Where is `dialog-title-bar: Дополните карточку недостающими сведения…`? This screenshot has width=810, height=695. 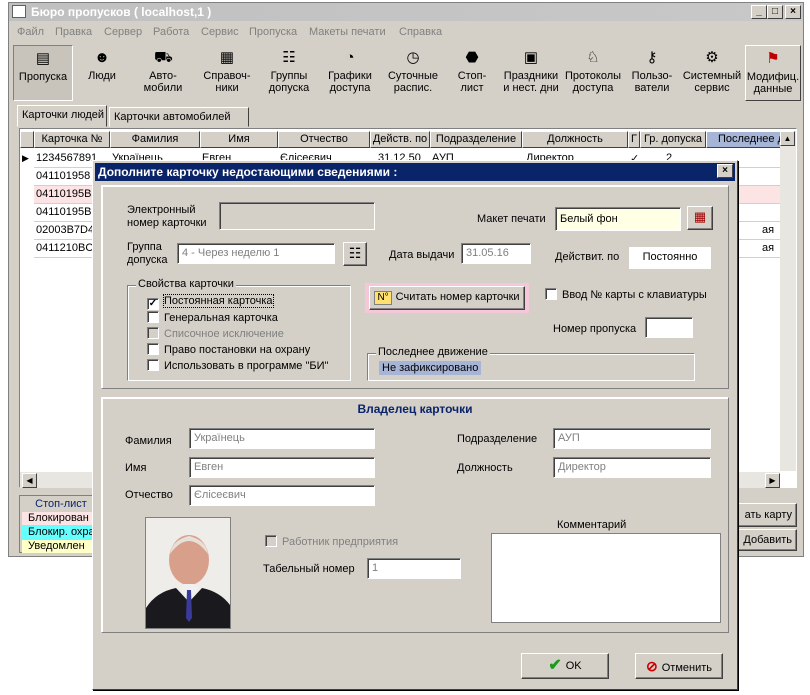 dialog-title-bar: Дополните карточку недостающими сведения… is located at coordinates (415, 172).